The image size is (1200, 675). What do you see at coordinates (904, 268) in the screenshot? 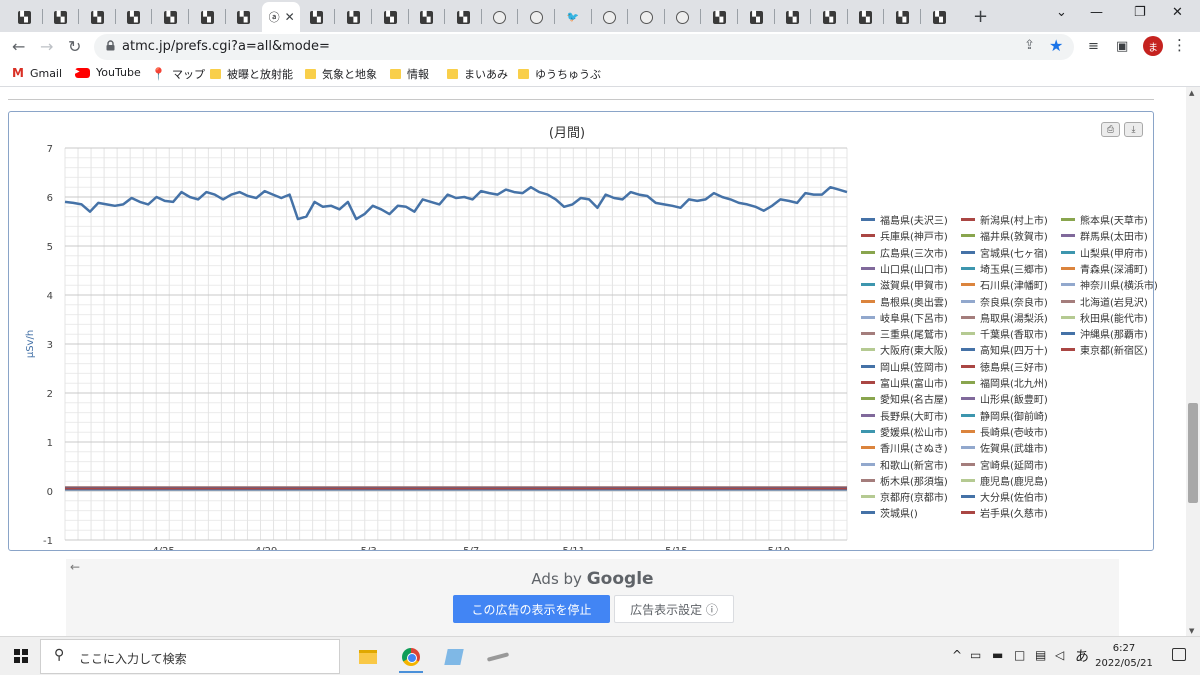
I see `legend-item: 山口県(山口市)` at bounding box center [904, 268].